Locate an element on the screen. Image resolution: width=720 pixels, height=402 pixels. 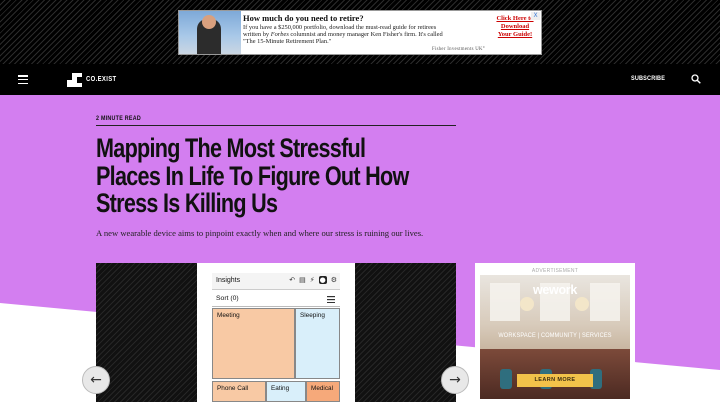
wework-tagline: WORKSPACE | COMMUNITY | SERVICES is located at coordinates (555, 335).